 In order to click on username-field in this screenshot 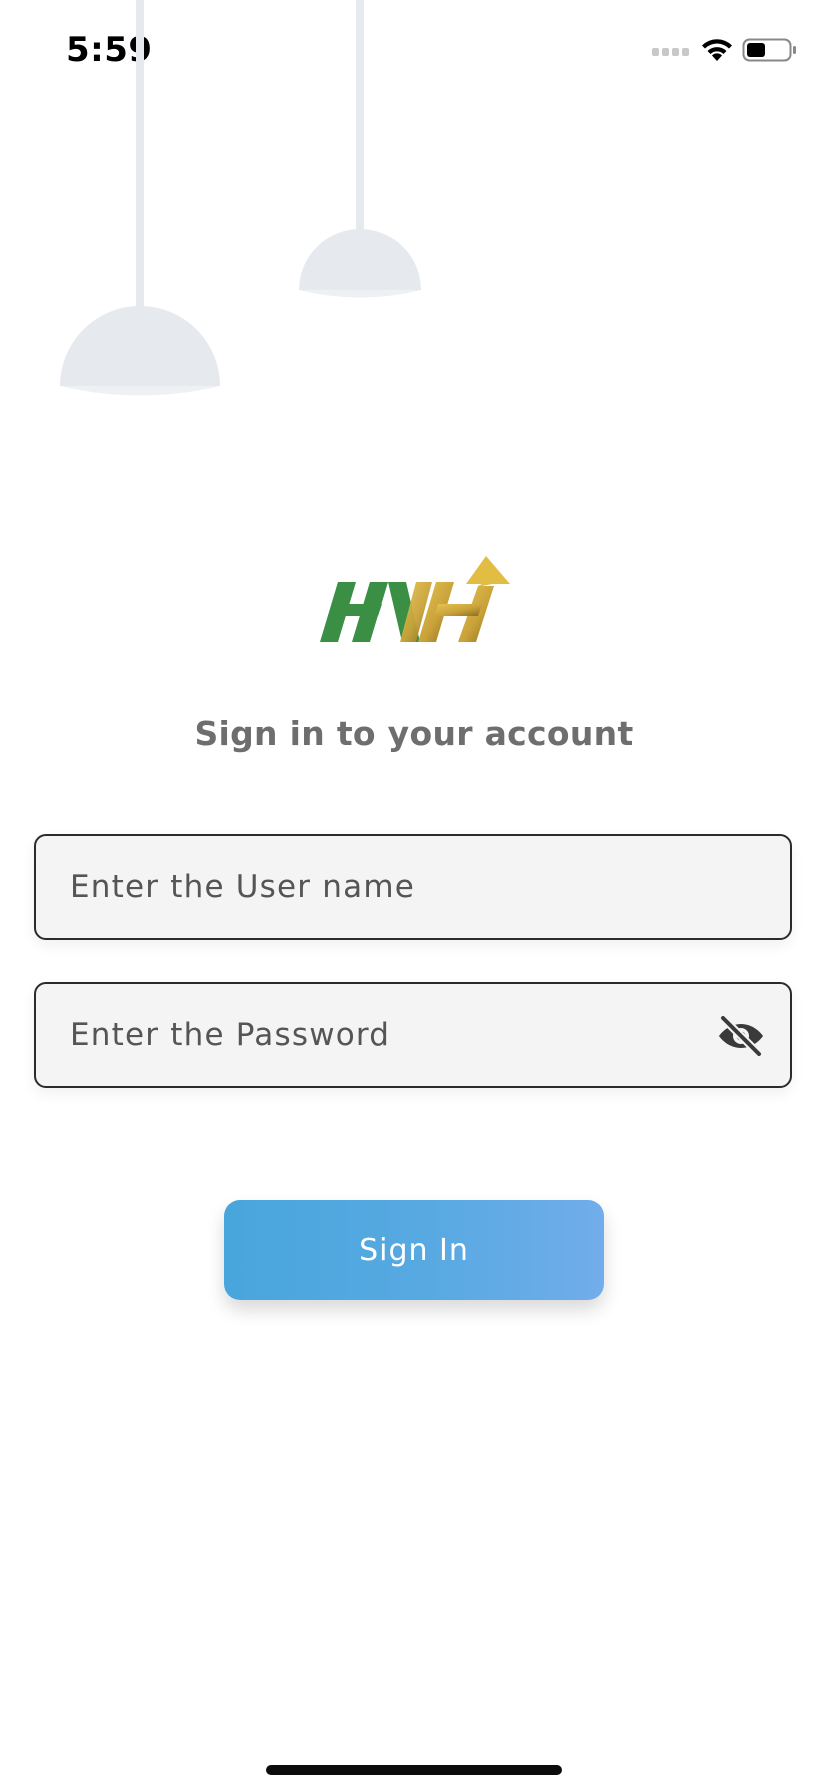, I will do `click(413, 887)`.